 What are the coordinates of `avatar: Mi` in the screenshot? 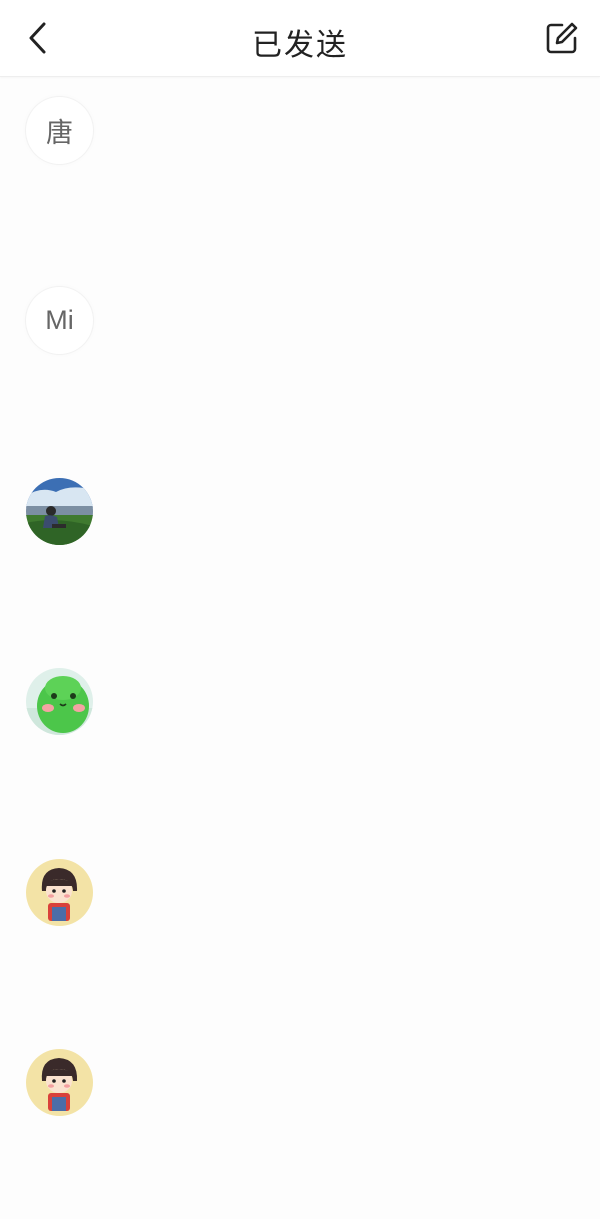 It's located at (59, 320).